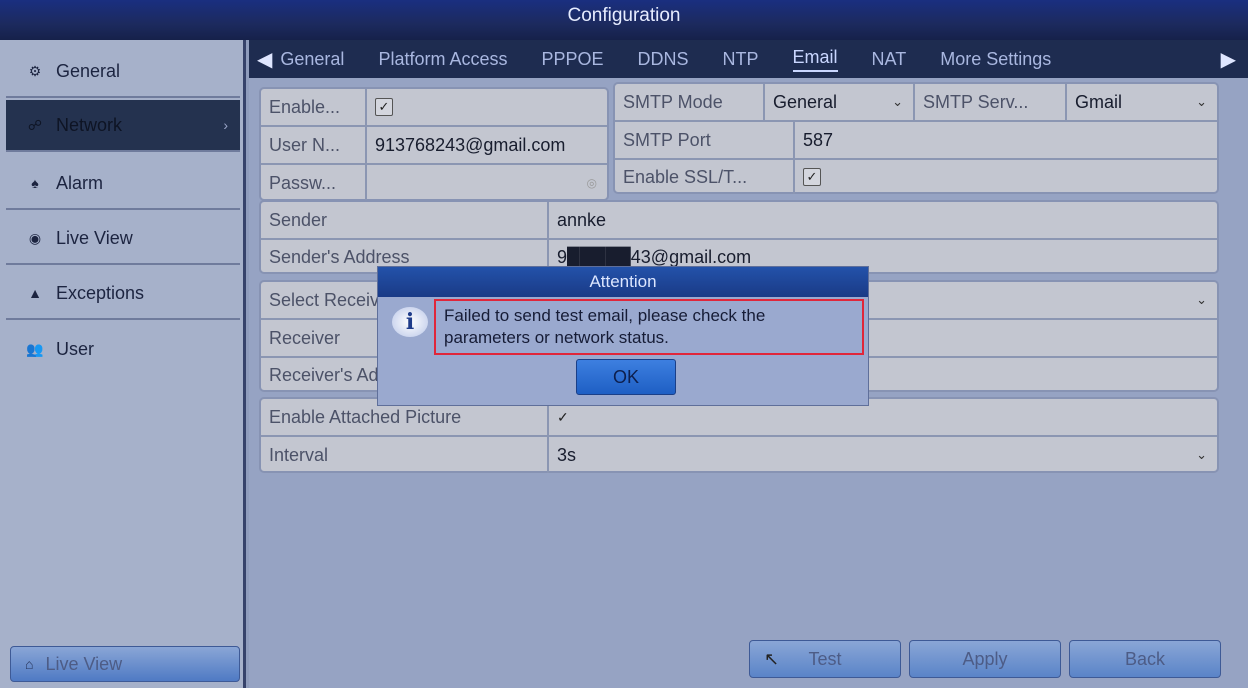 The image size is (1248, 688). Describe the element at coordinates (88, 70) in the screenshot. I see `sidebar-item-label: General` at that location.